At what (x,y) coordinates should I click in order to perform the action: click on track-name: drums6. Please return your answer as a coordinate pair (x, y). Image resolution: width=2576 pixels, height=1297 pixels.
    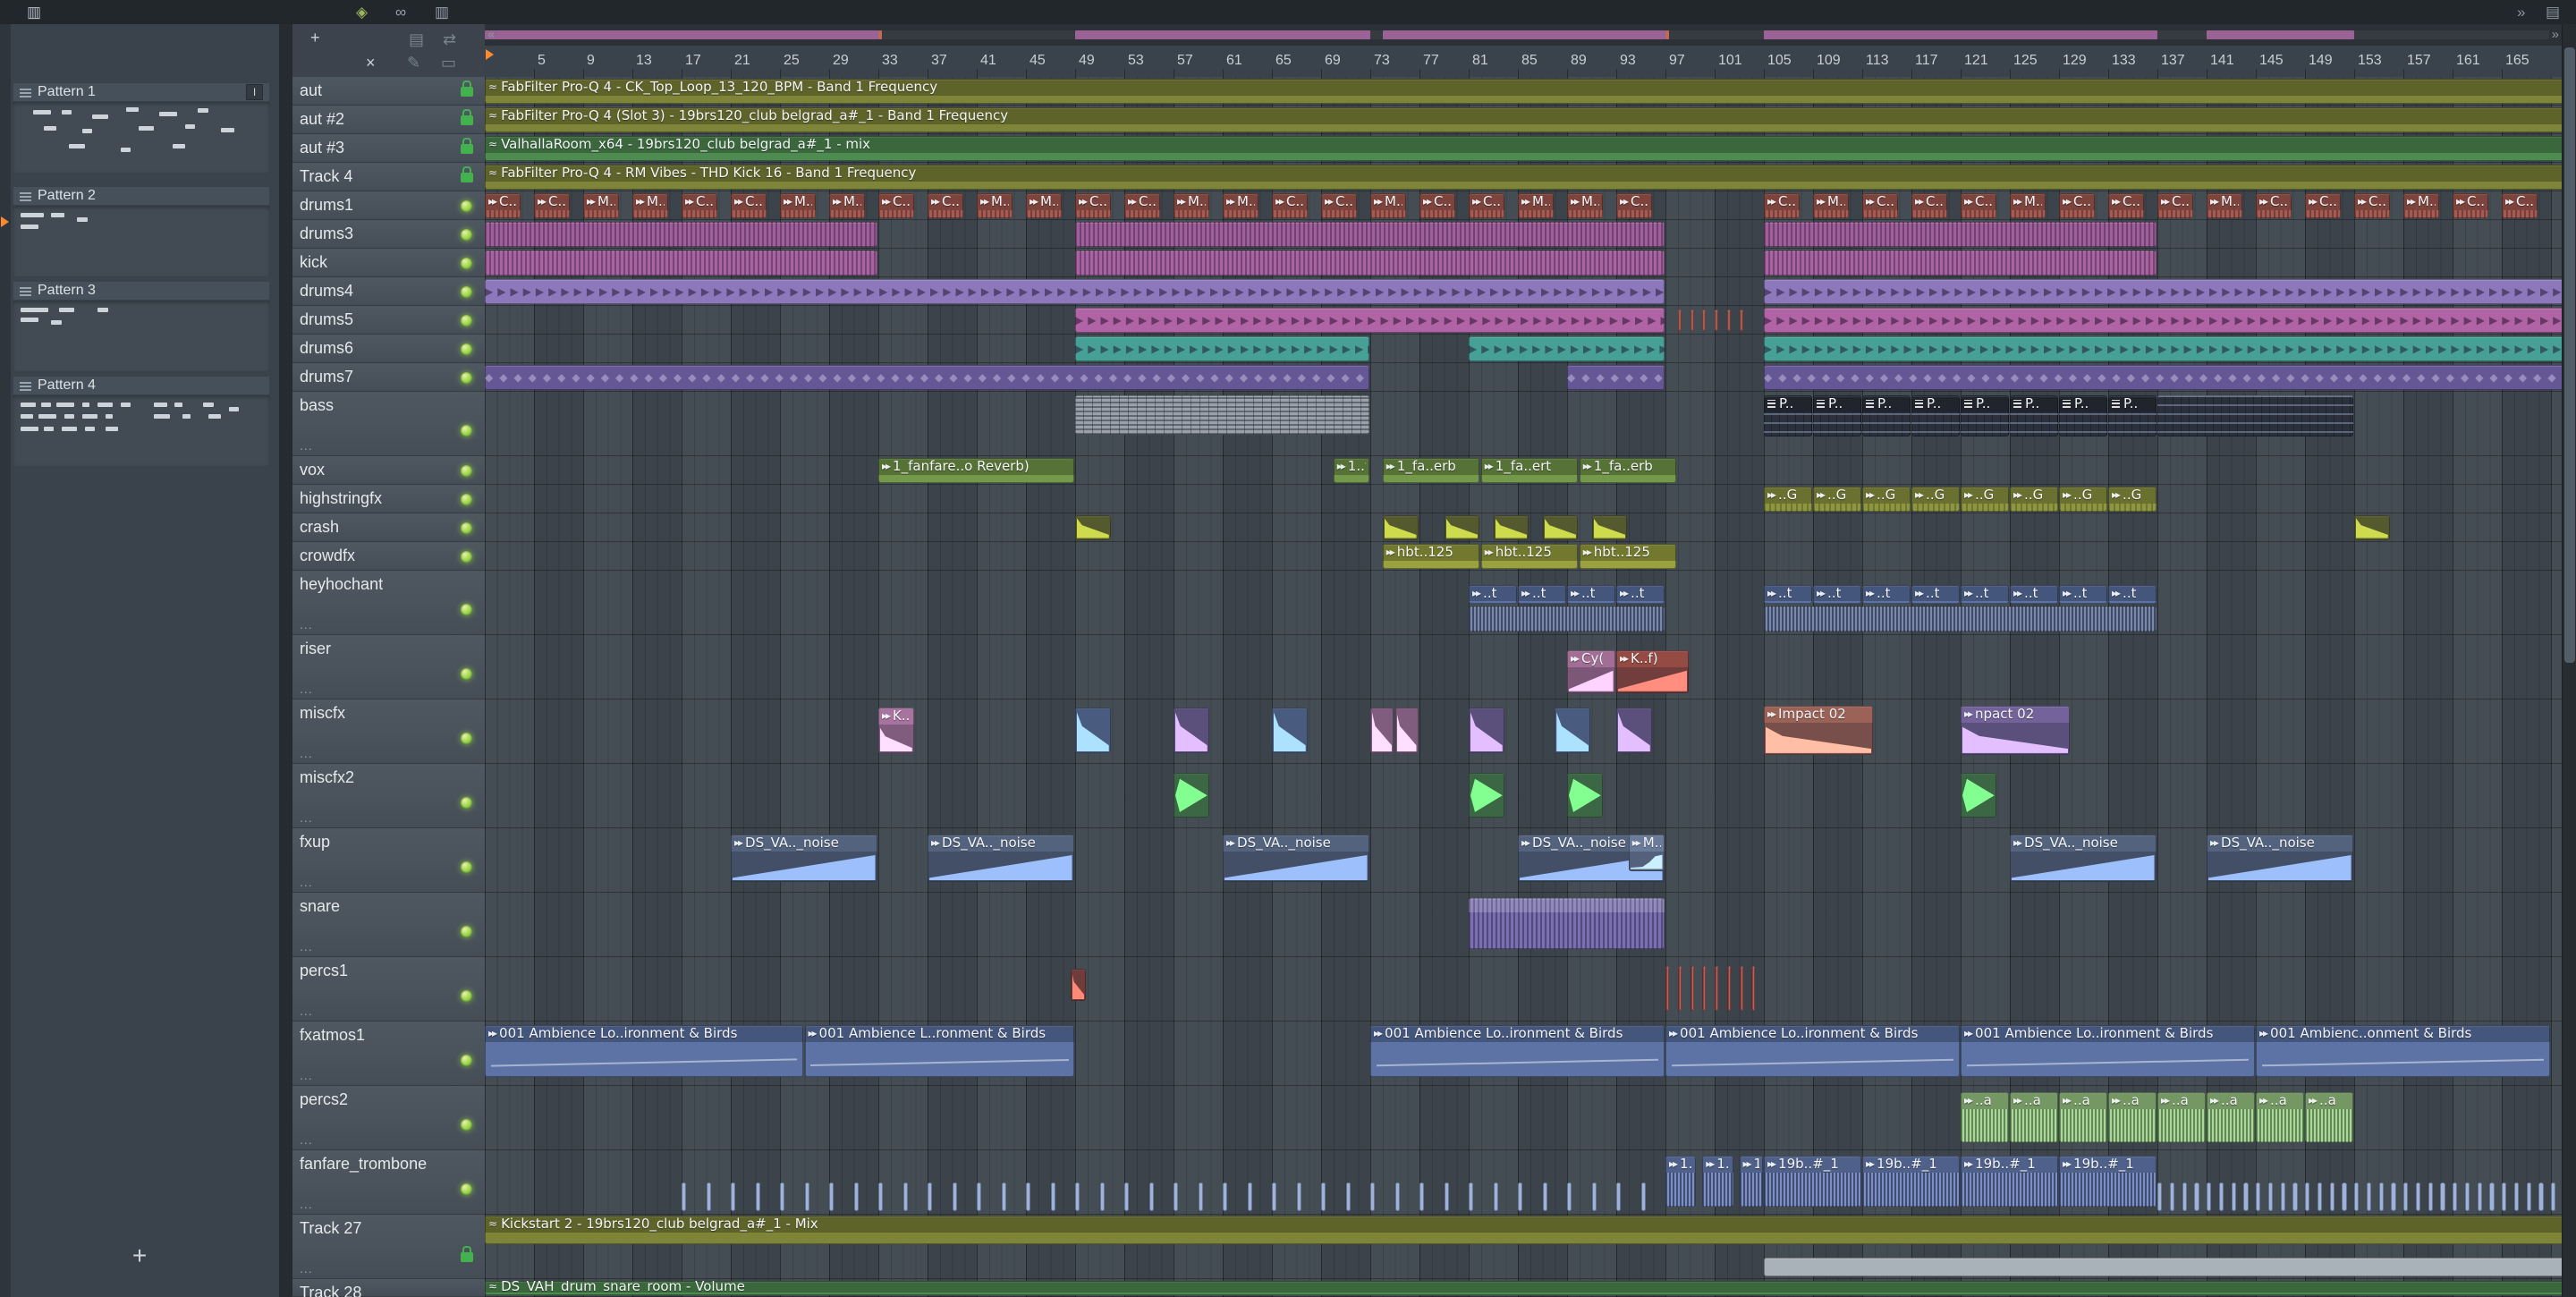
    Looking at the image, I should click on (326, 348).